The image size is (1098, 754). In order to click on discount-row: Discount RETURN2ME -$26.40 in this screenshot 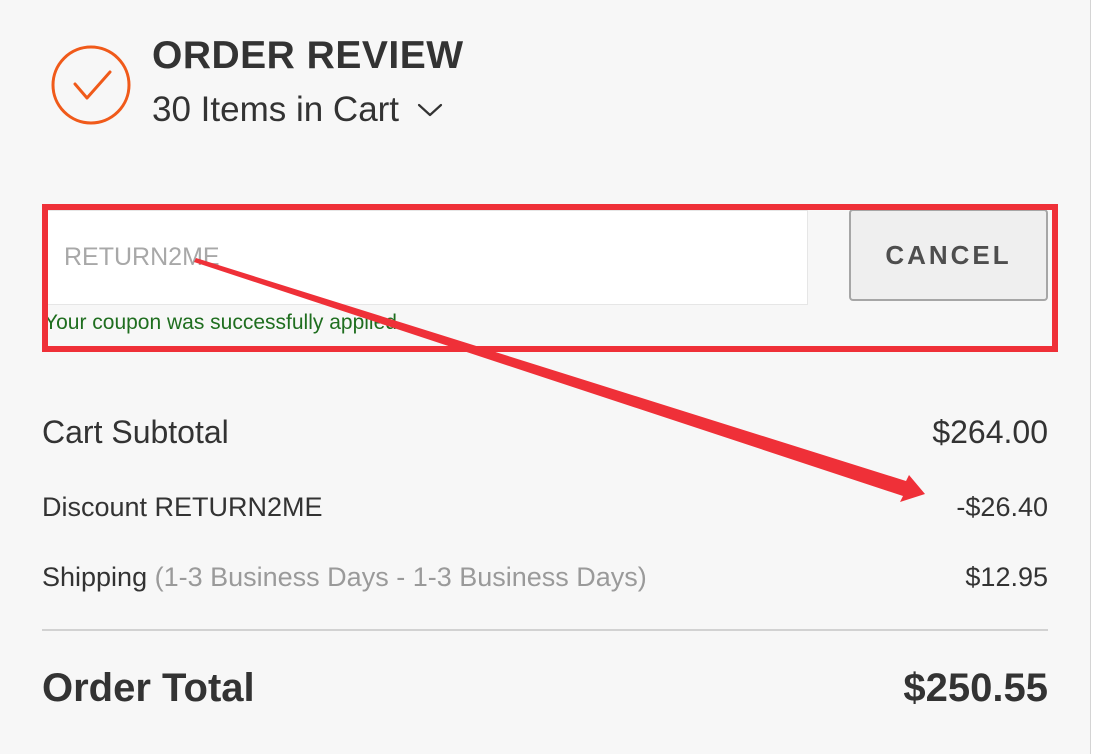, I will do `click(545, 507)`.